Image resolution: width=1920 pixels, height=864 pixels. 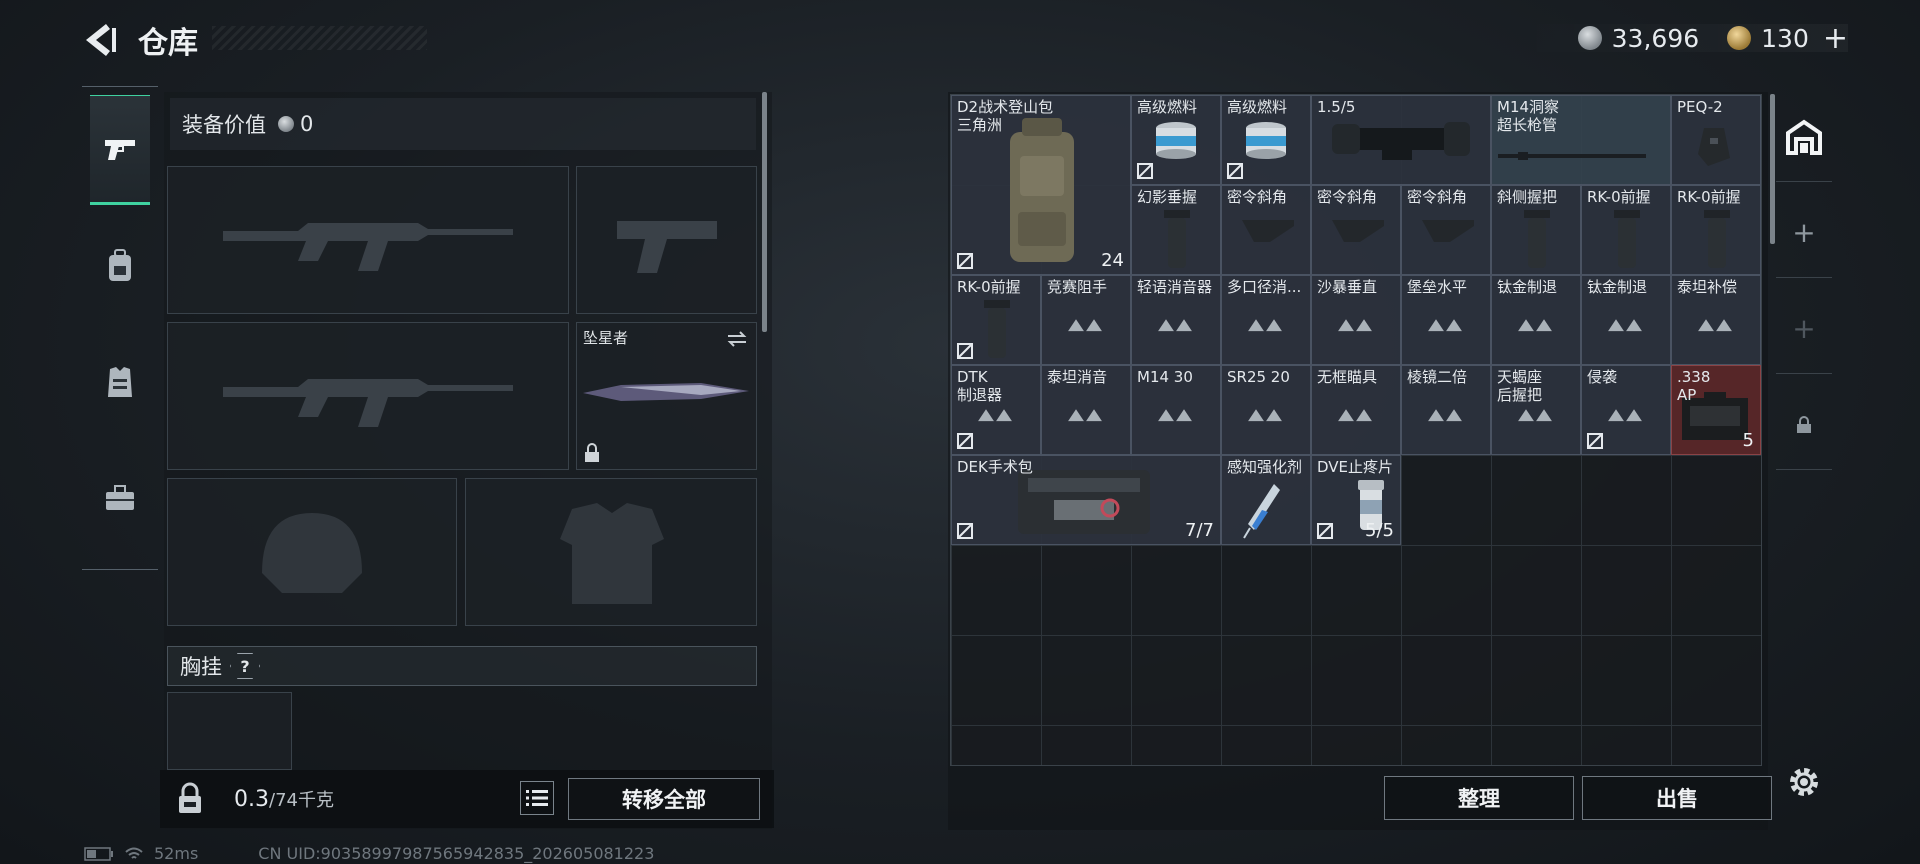 I want to click on chest-rig-label: 胸挂, so click(x=201, y=667).